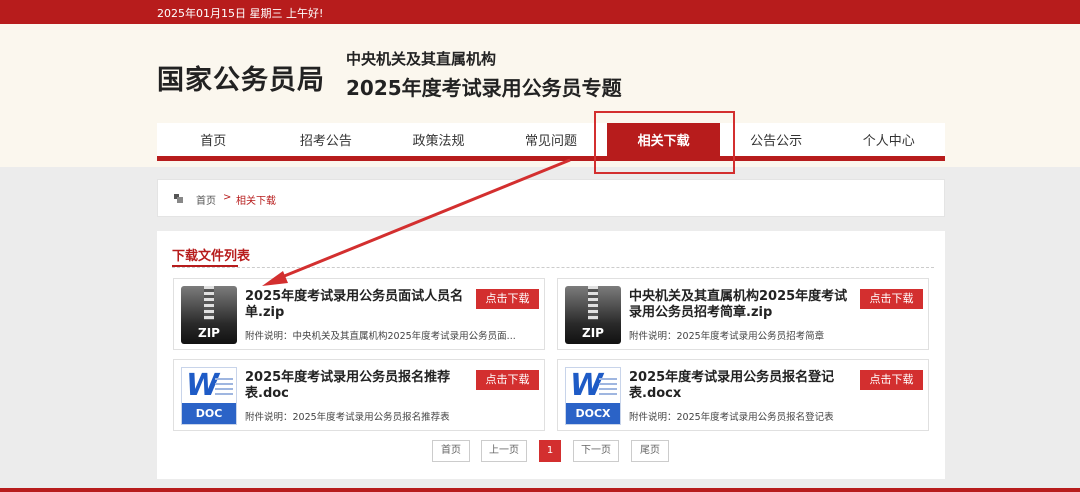 This screenshot has width=1080, height=492. Describe the element at coordinates (256, 201) in the screenshot. I see `breadcrumb-current: 相关下载` at that location.